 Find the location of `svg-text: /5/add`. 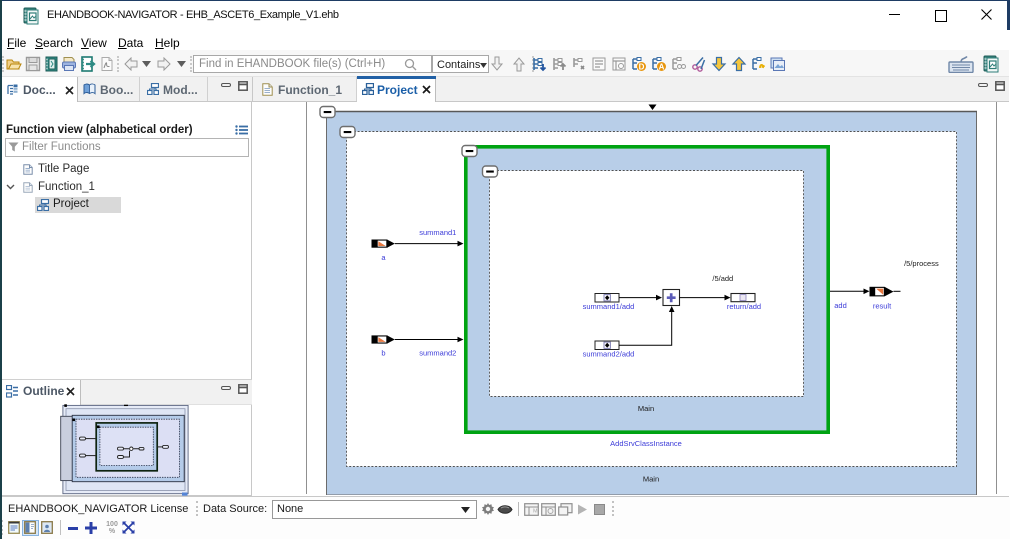

svg-text: /5/add is located at coordinates (722, 278).